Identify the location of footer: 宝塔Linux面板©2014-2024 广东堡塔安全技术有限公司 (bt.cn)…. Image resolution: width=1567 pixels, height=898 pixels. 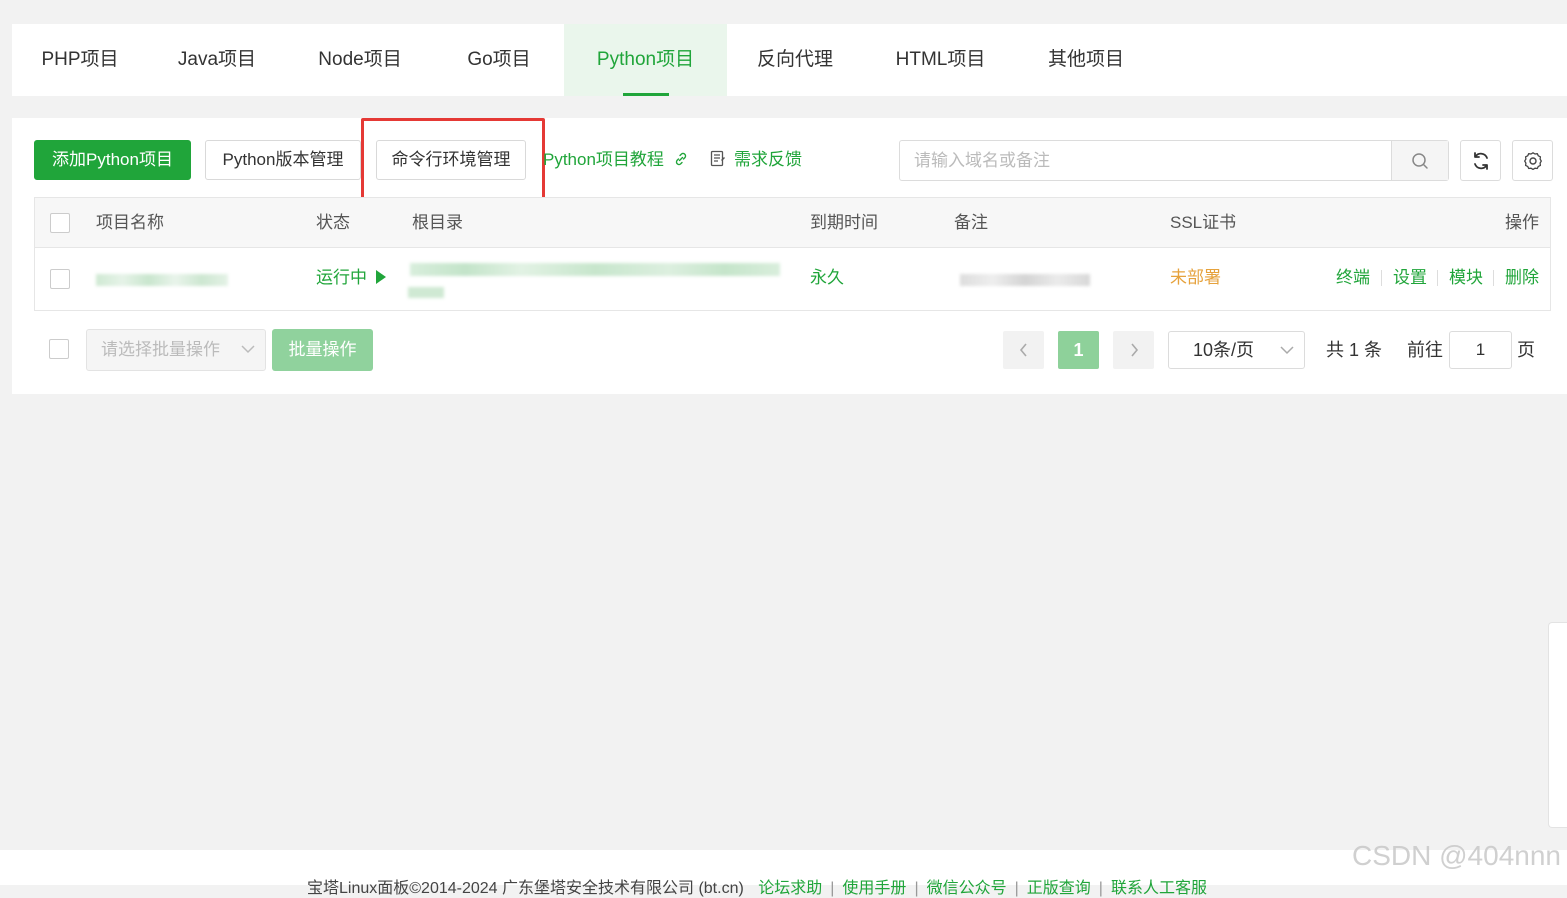
(783, 873).